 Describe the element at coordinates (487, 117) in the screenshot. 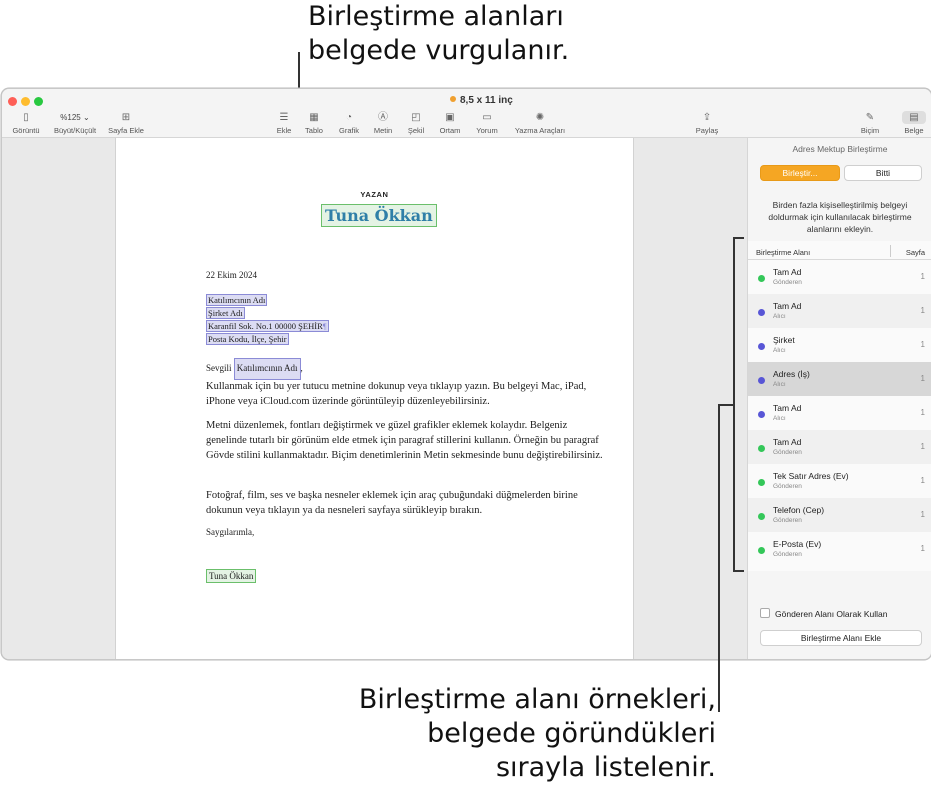

I see `comment-icon: ▭` at that location.